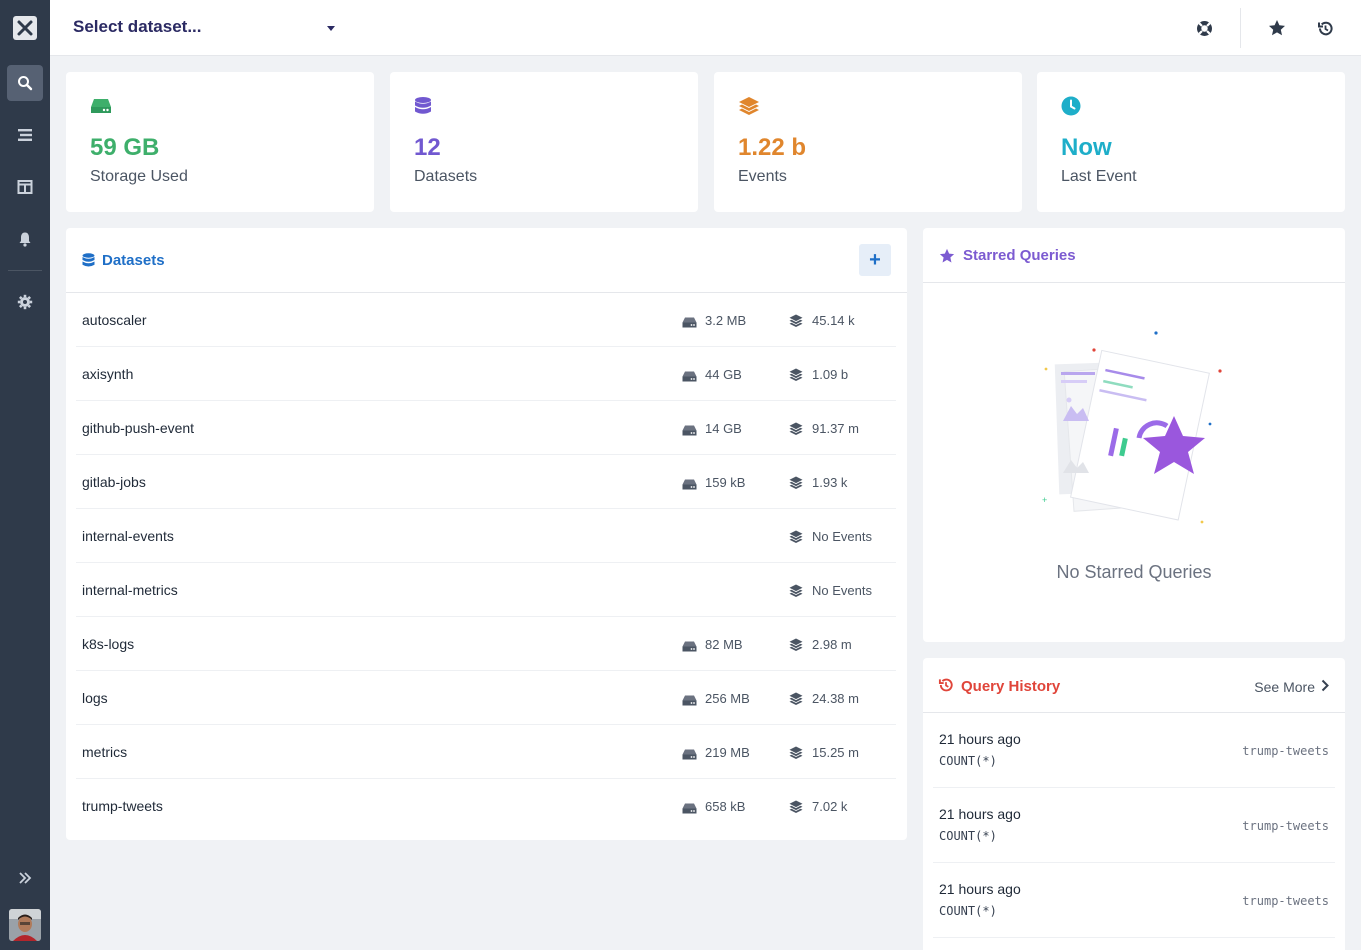  I want to click on sidebar-item-dashboards, so click(25, 187).